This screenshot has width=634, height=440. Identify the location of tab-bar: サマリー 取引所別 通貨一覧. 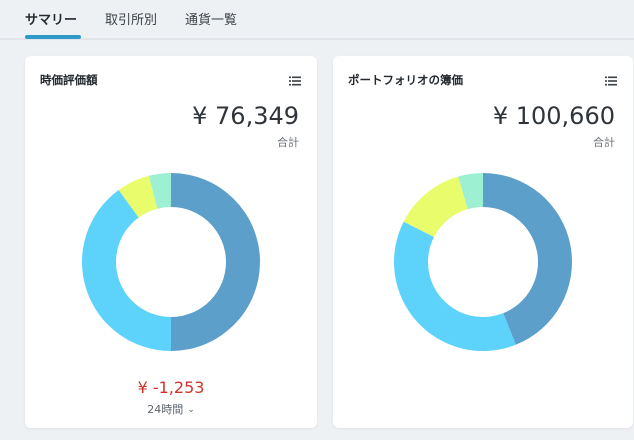
(317, 20).